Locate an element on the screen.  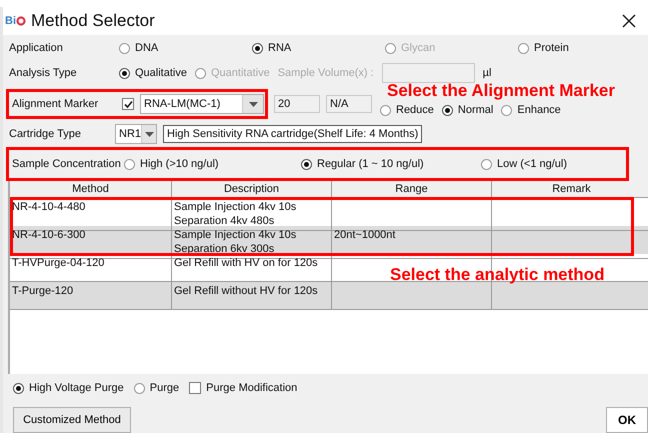
field-label: Cartridge Type is located at coordinates (45, 134).